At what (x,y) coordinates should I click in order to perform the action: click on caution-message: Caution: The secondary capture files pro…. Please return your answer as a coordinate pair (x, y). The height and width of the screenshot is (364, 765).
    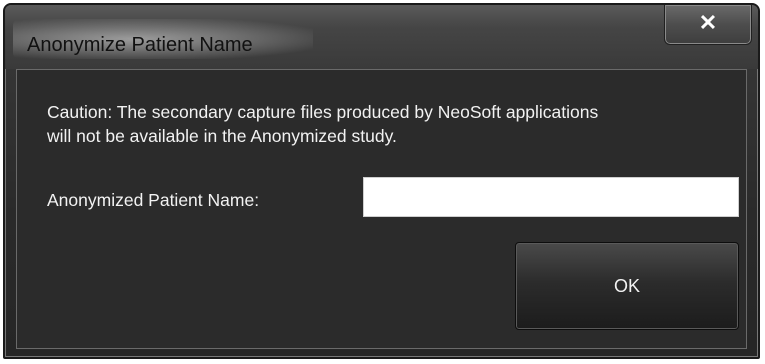
    Looking at the image, I should click on (392, 124).